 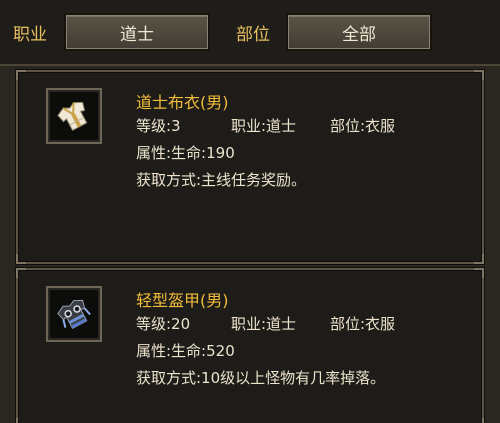 What do you see at coordinates (253, 35) in the screenshot?
I see `slot-filter-label: 部位` at bounding box center [253, 35].